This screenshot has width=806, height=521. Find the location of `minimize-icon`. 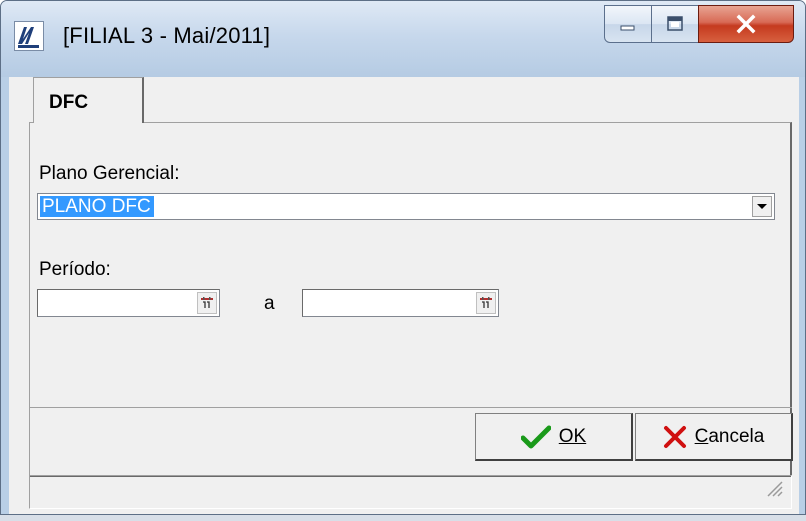

minimize-icon is located at coordinates (628, 24).